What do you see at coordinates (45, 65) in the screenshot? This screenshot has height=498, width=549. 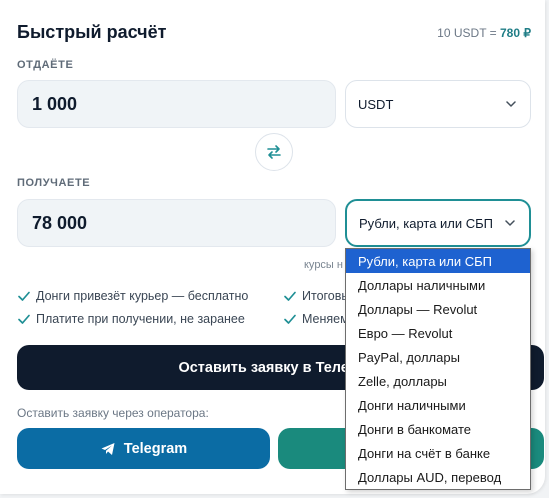 I see `give-label: ОТДАЁТЕ` at bounding box center [45, 65].